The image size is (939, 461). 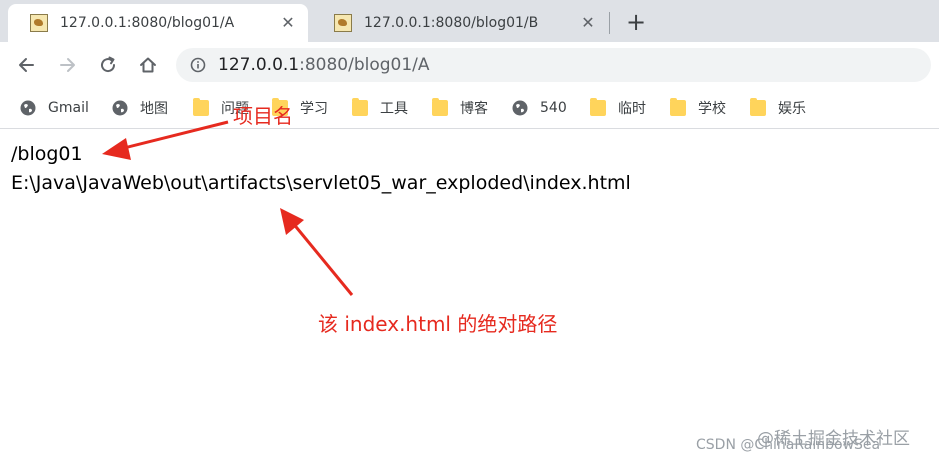 I want to click on tab-title: 127.0.0.1:8080/blog01/A, so click(x=147, y=23).